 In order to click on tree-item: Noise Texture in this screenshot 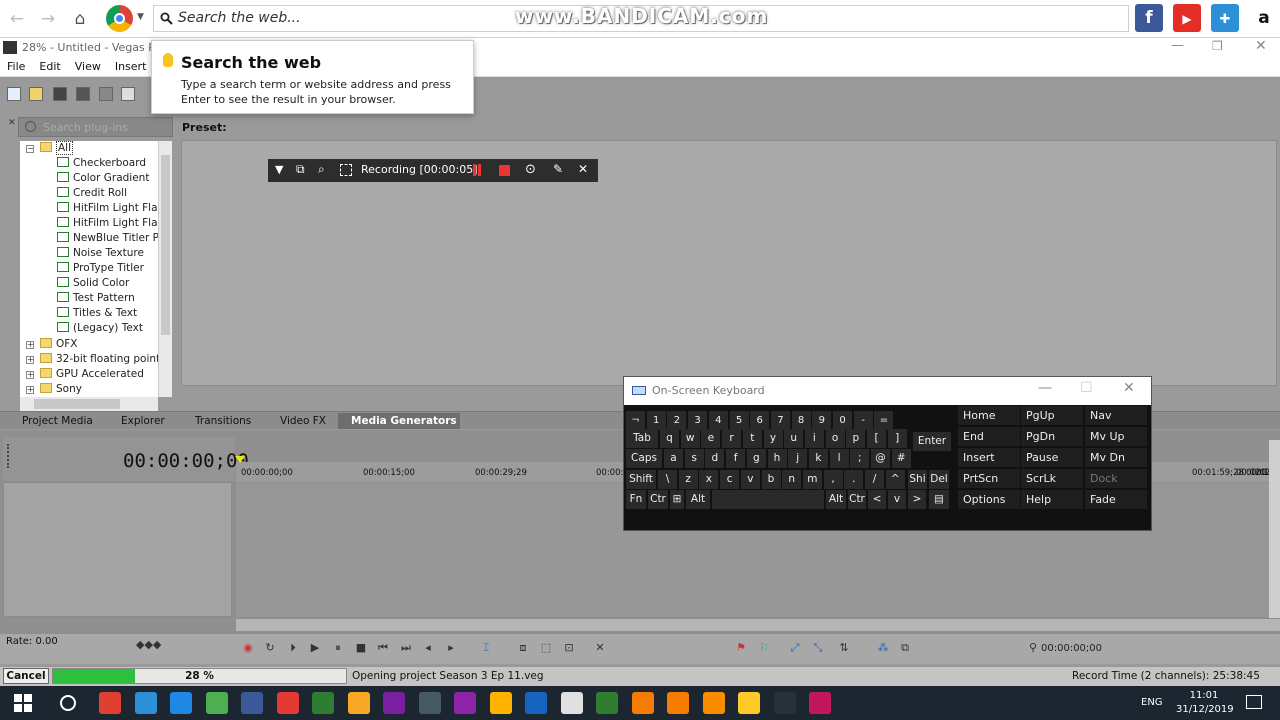, I will do `click(100, 253)`.